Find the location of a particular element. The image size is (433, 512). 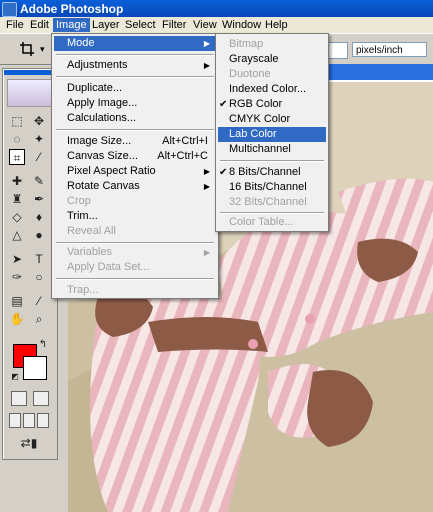

dodge-tool-icon: ● is located at coordinates (39, 235).